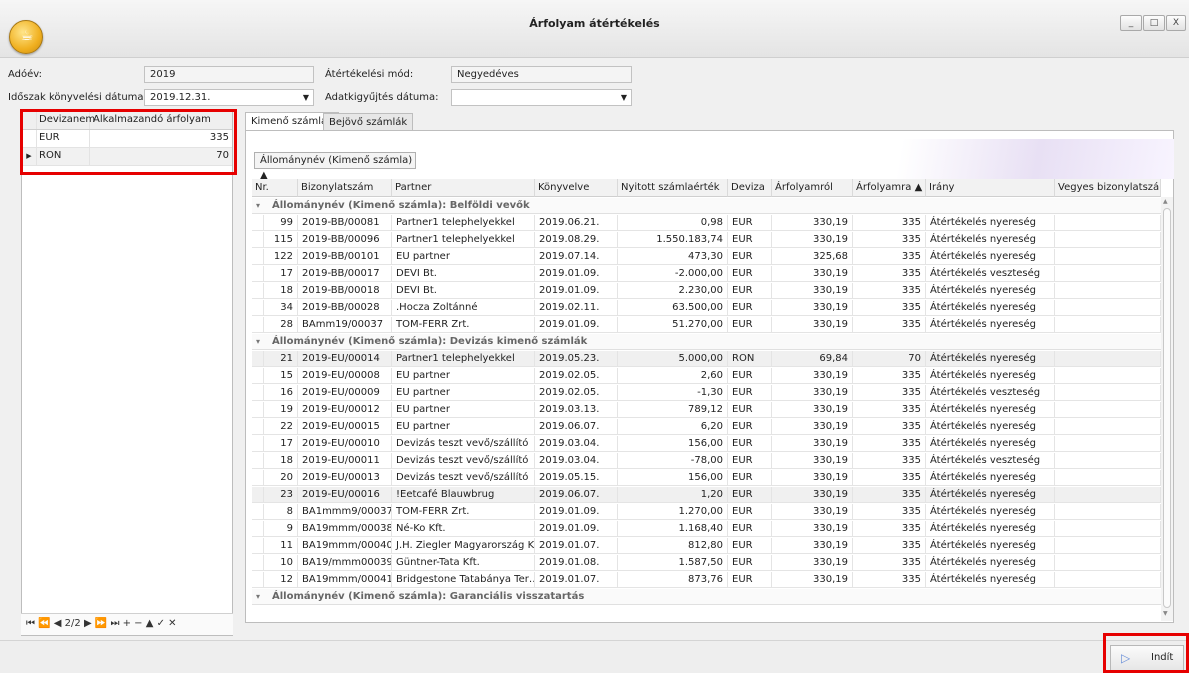 The width and height of the screenshot is (1189, 673). Describe the element at coordinates (576, 257) in the screenshot. I see `table-cell: 2019.07.14.` at that location.